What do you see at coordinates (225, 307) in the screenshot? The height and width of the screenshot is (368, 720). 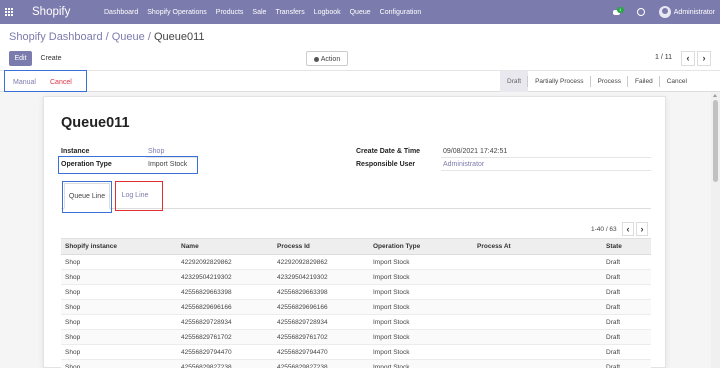 I see `cell-name: 42556829696166` at bounding box center [225, 307].